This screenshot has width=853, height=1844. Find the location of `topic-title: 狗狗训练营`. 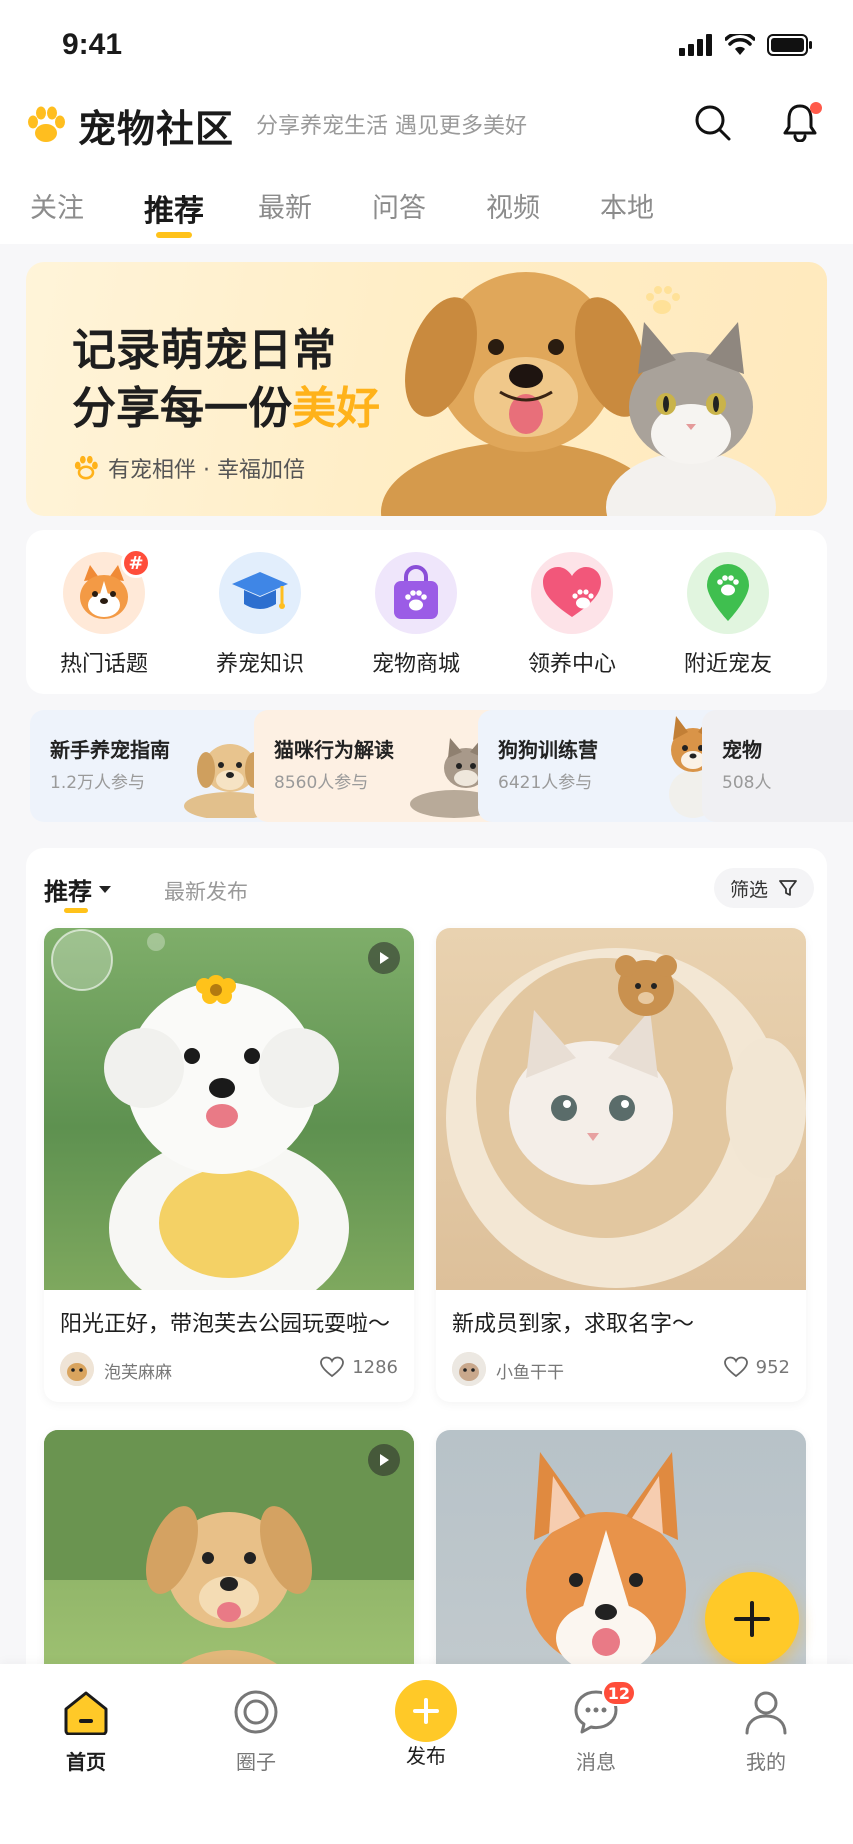

topic-title: 狗狗训练营 is located at coordinates (548, 750).